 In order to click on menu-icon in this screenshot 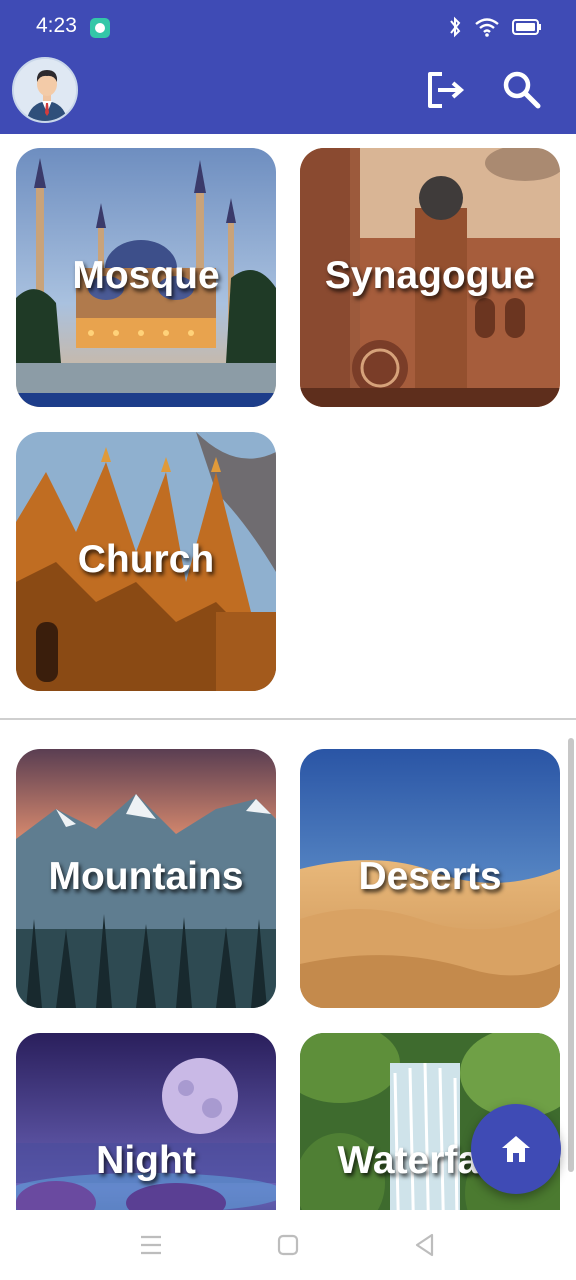, I will do `click(151, 1245)`.